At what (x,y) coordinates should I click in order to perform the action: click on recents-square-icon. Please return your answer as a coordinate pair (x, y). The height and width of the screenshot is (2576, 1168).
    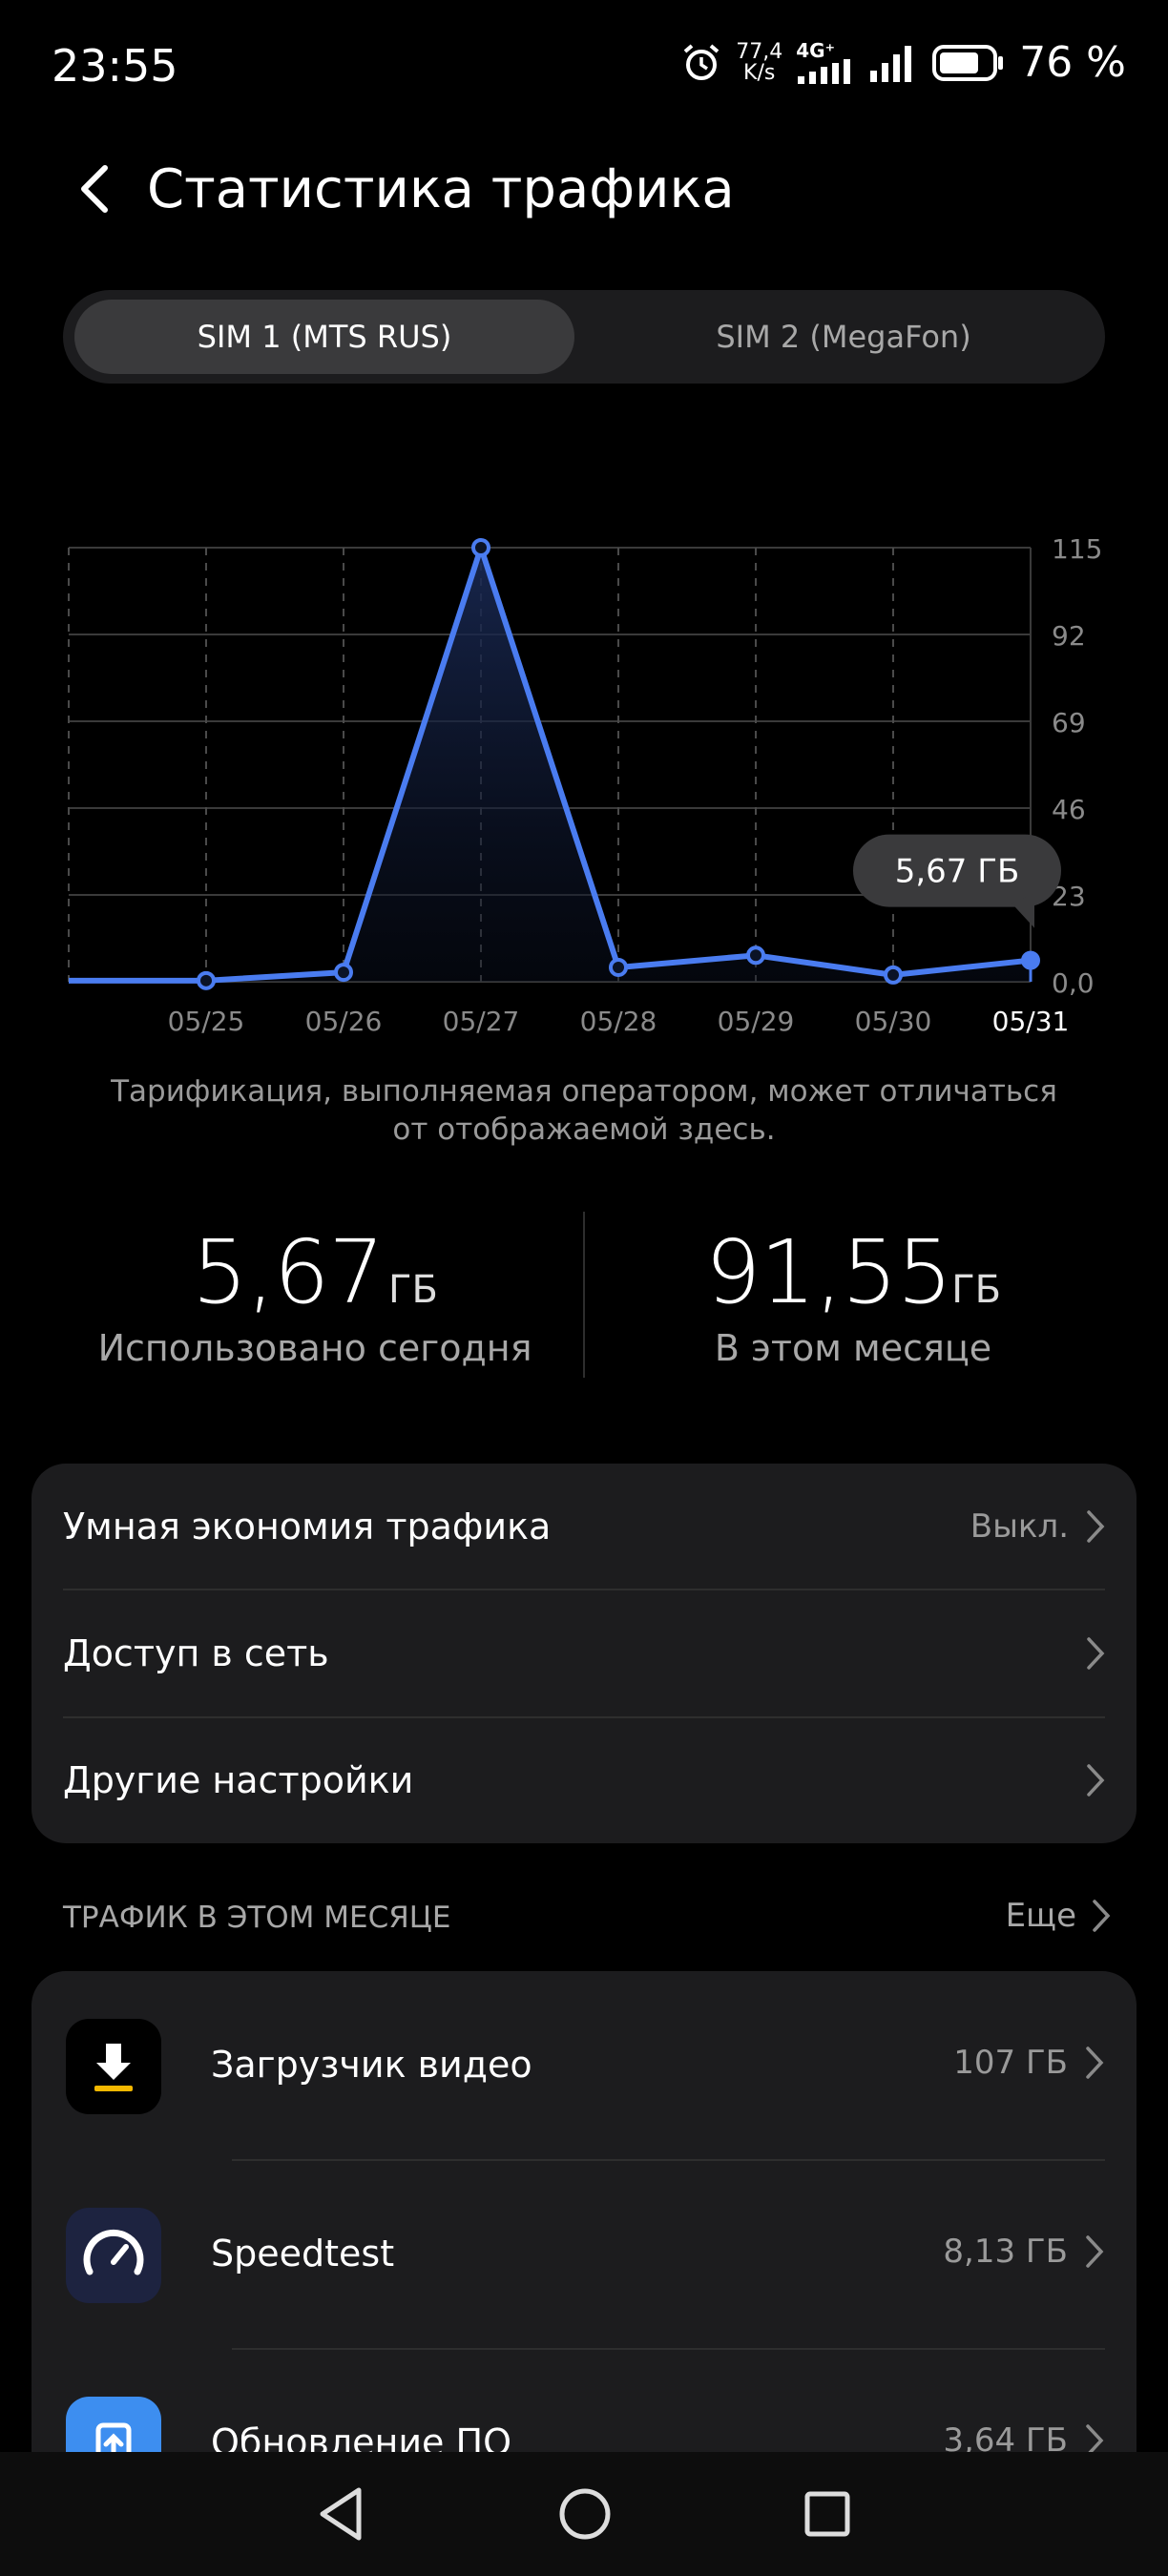
    Looking at the image, I should click on (827, 2514).